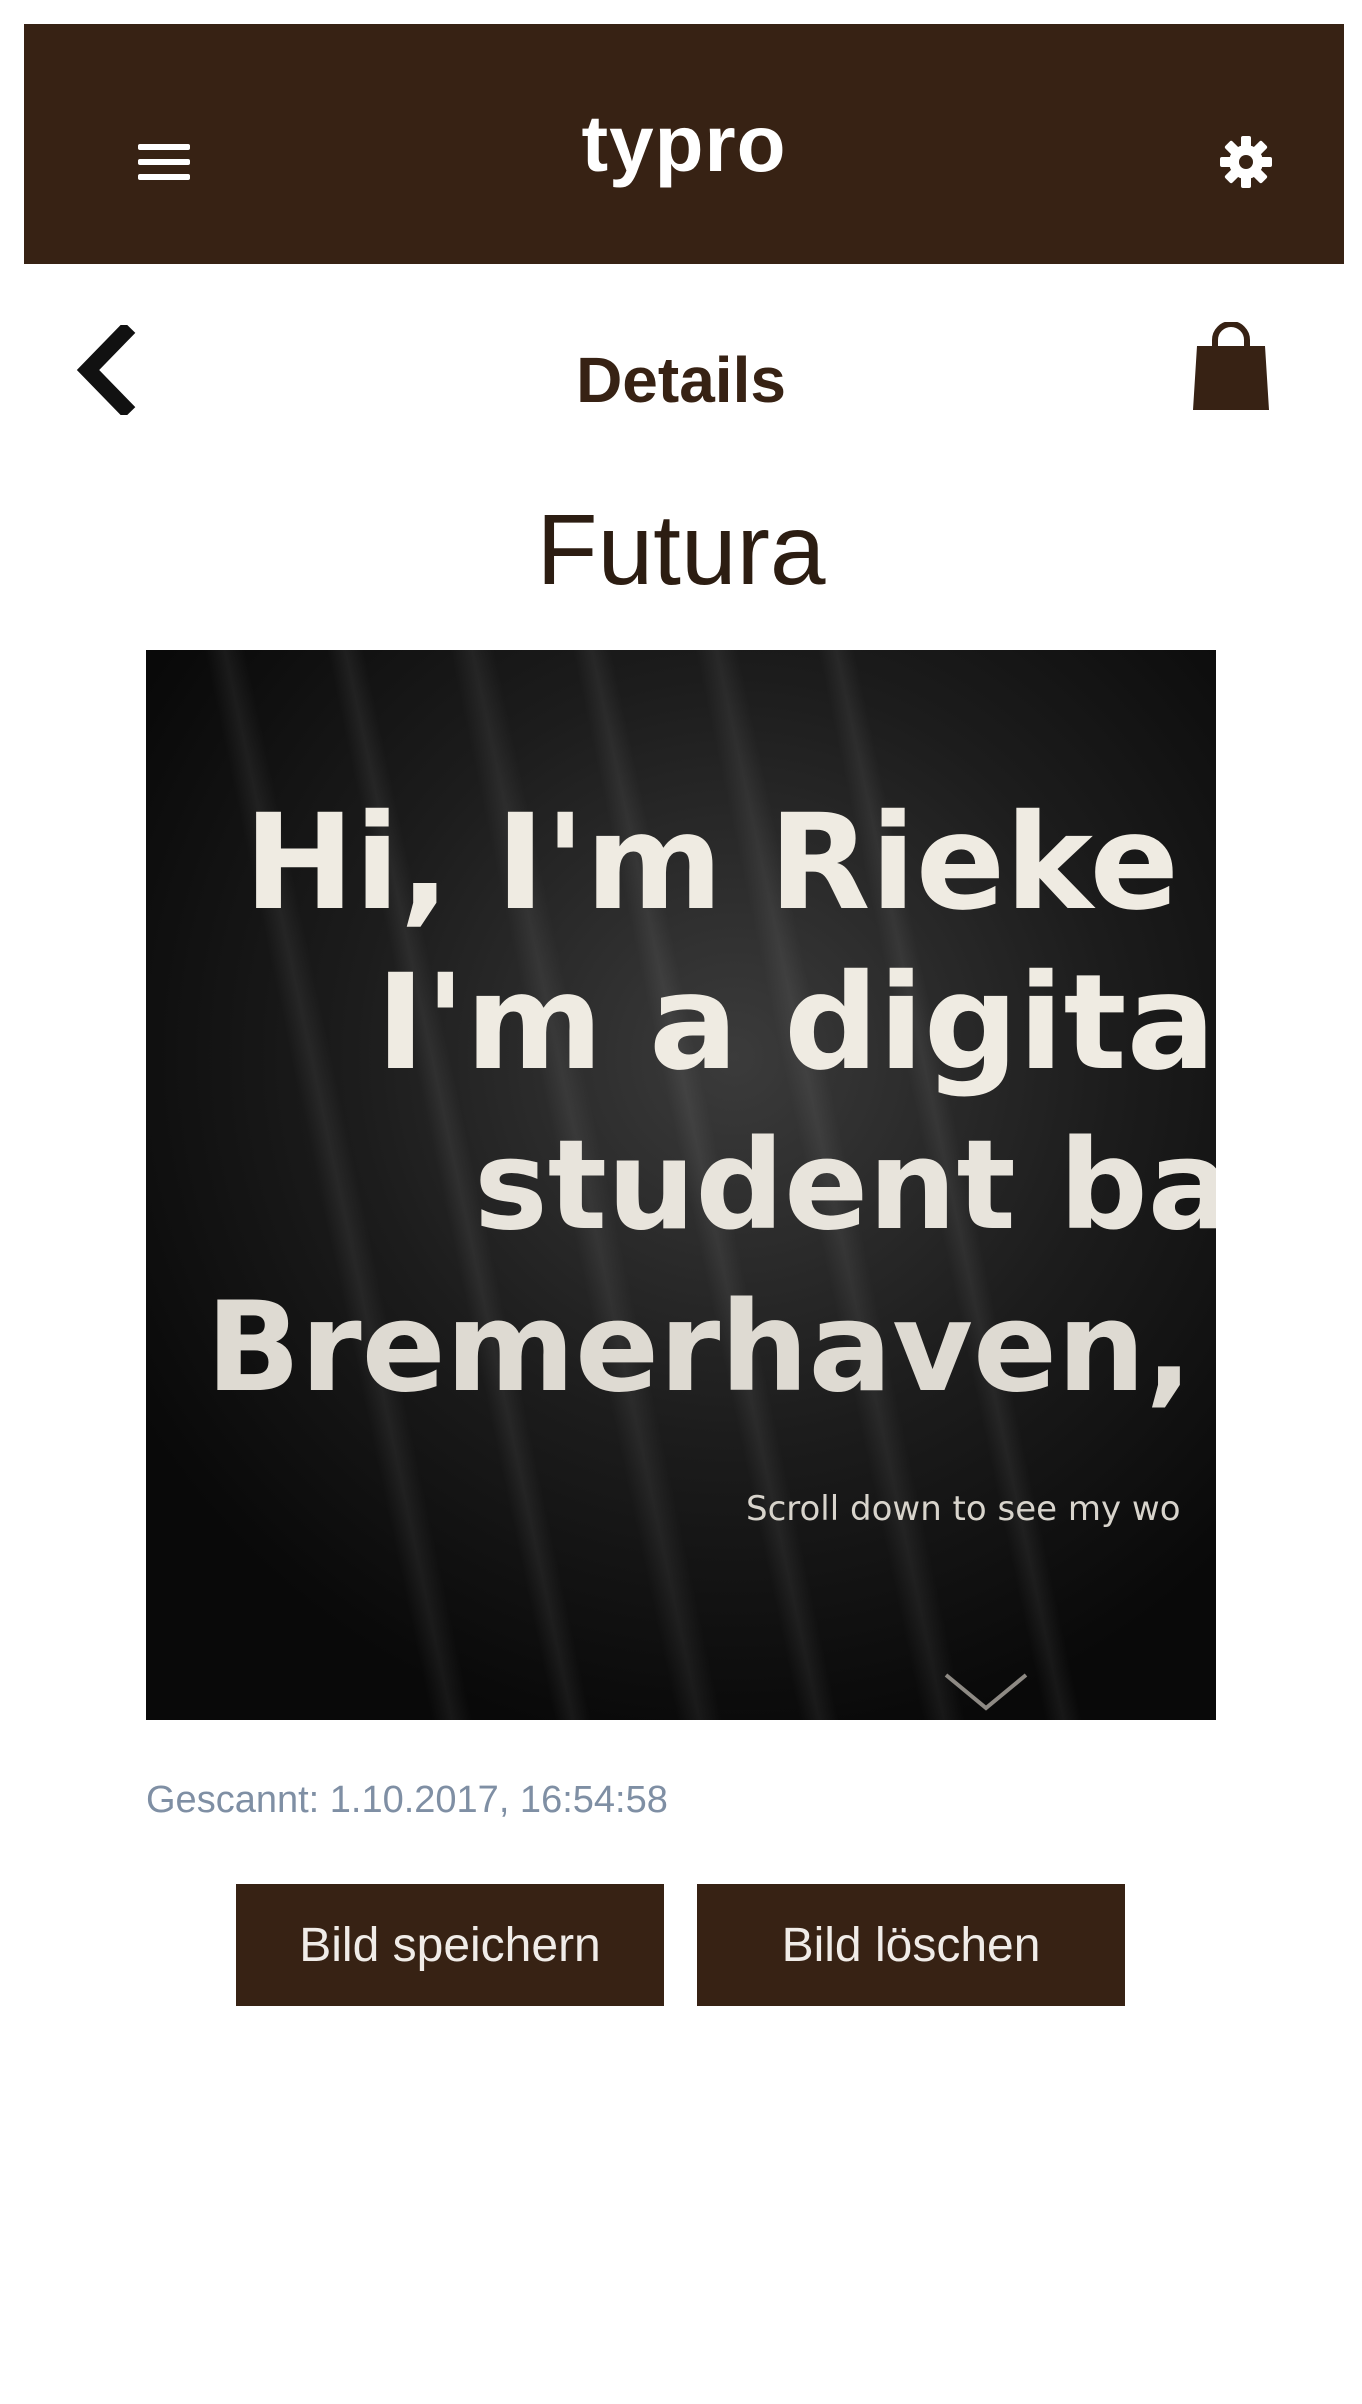 The image size is (1362, 2404). I want to click on delete-image-button: Bild löschen, so click(911, 1945).